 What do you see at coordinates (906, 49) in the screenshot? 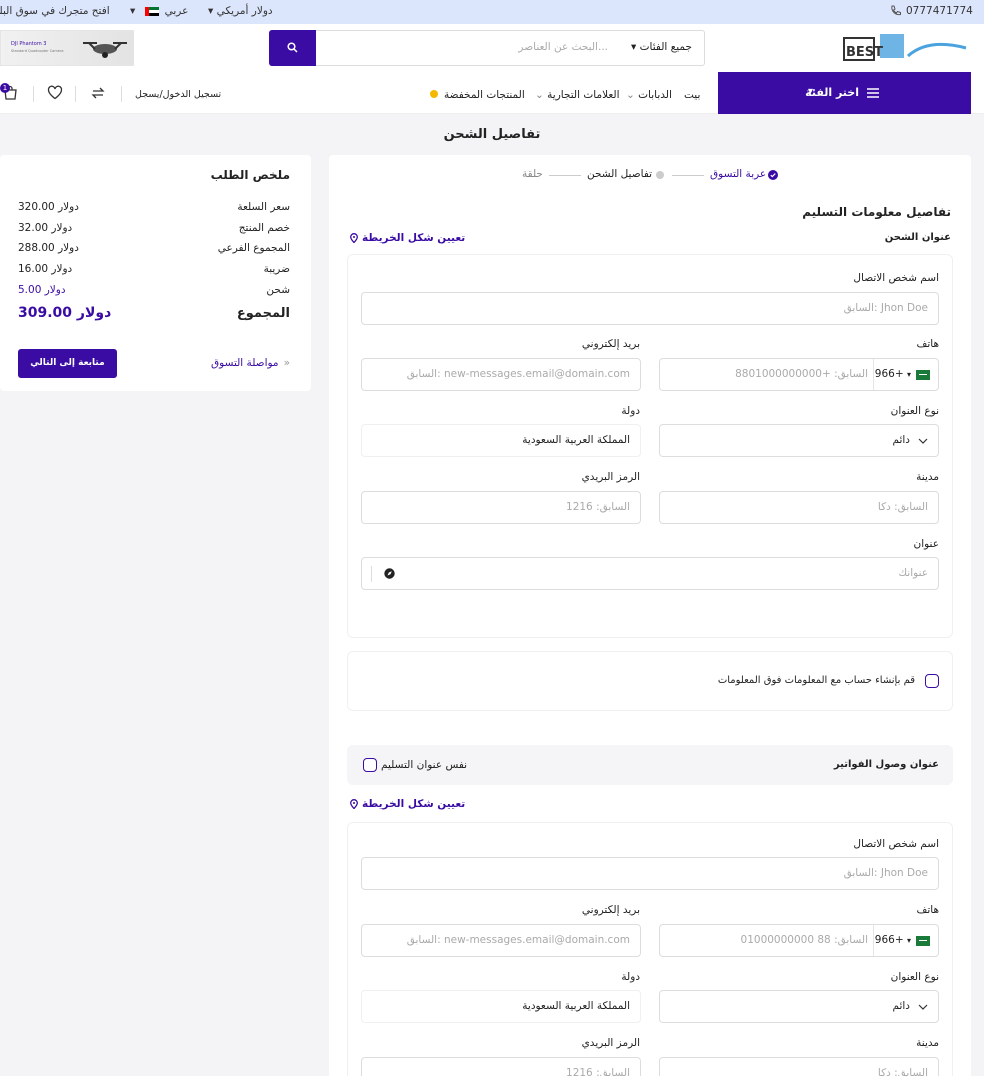
I see `site-logo: BEST` at bounding box center [906, 49].